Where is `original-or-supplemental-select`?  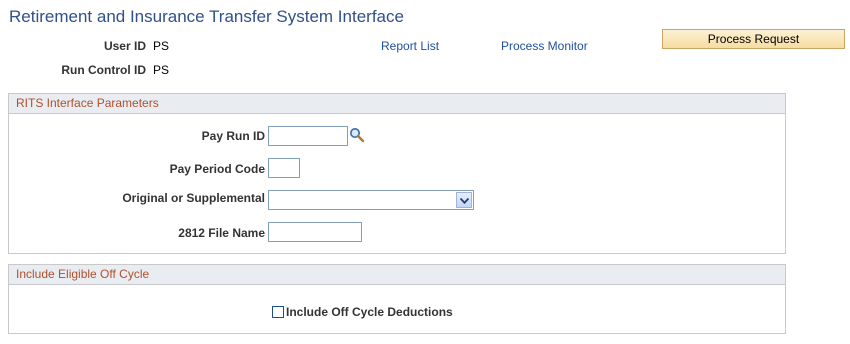 original-or-supplemental-select is located at coordinates (371, 200).